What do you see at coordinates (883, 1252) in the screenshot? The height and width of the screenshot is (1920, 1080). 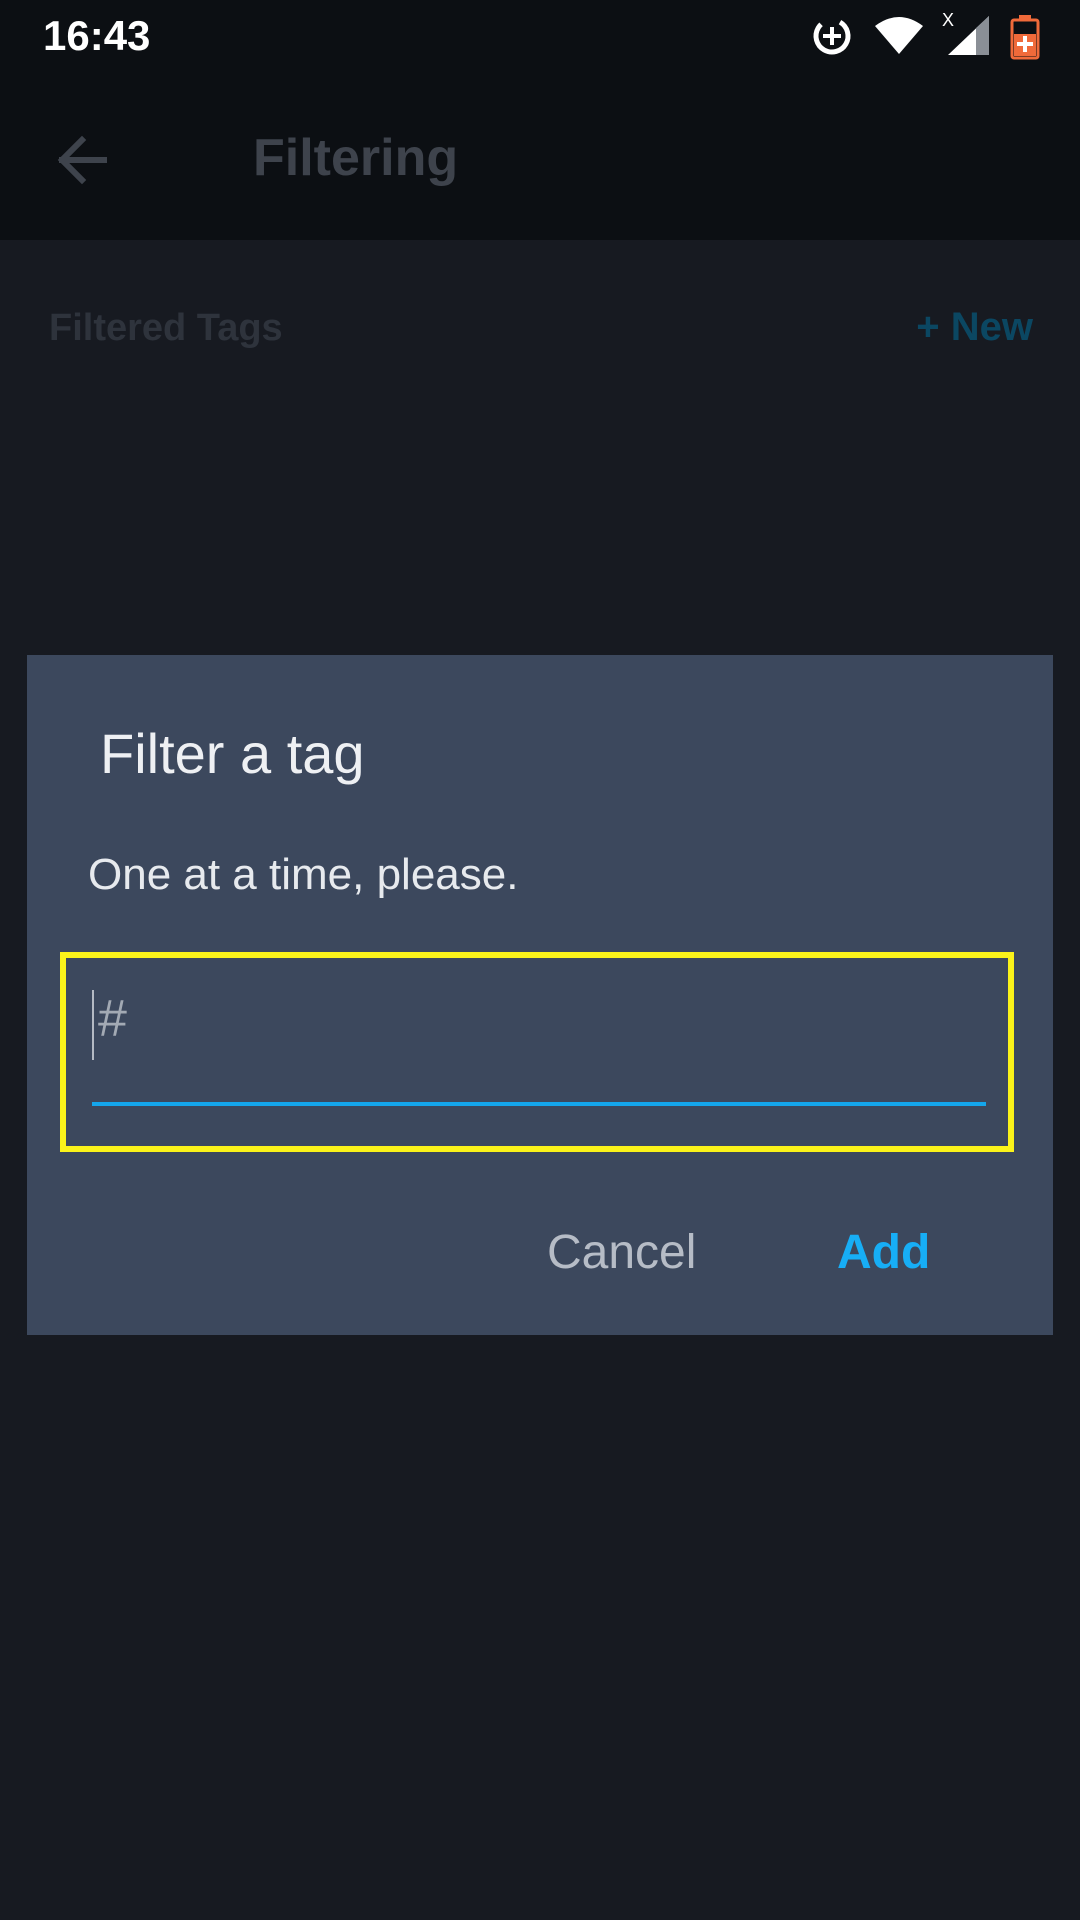 I see `add-button: Add` at bounding box center [883, 1252].